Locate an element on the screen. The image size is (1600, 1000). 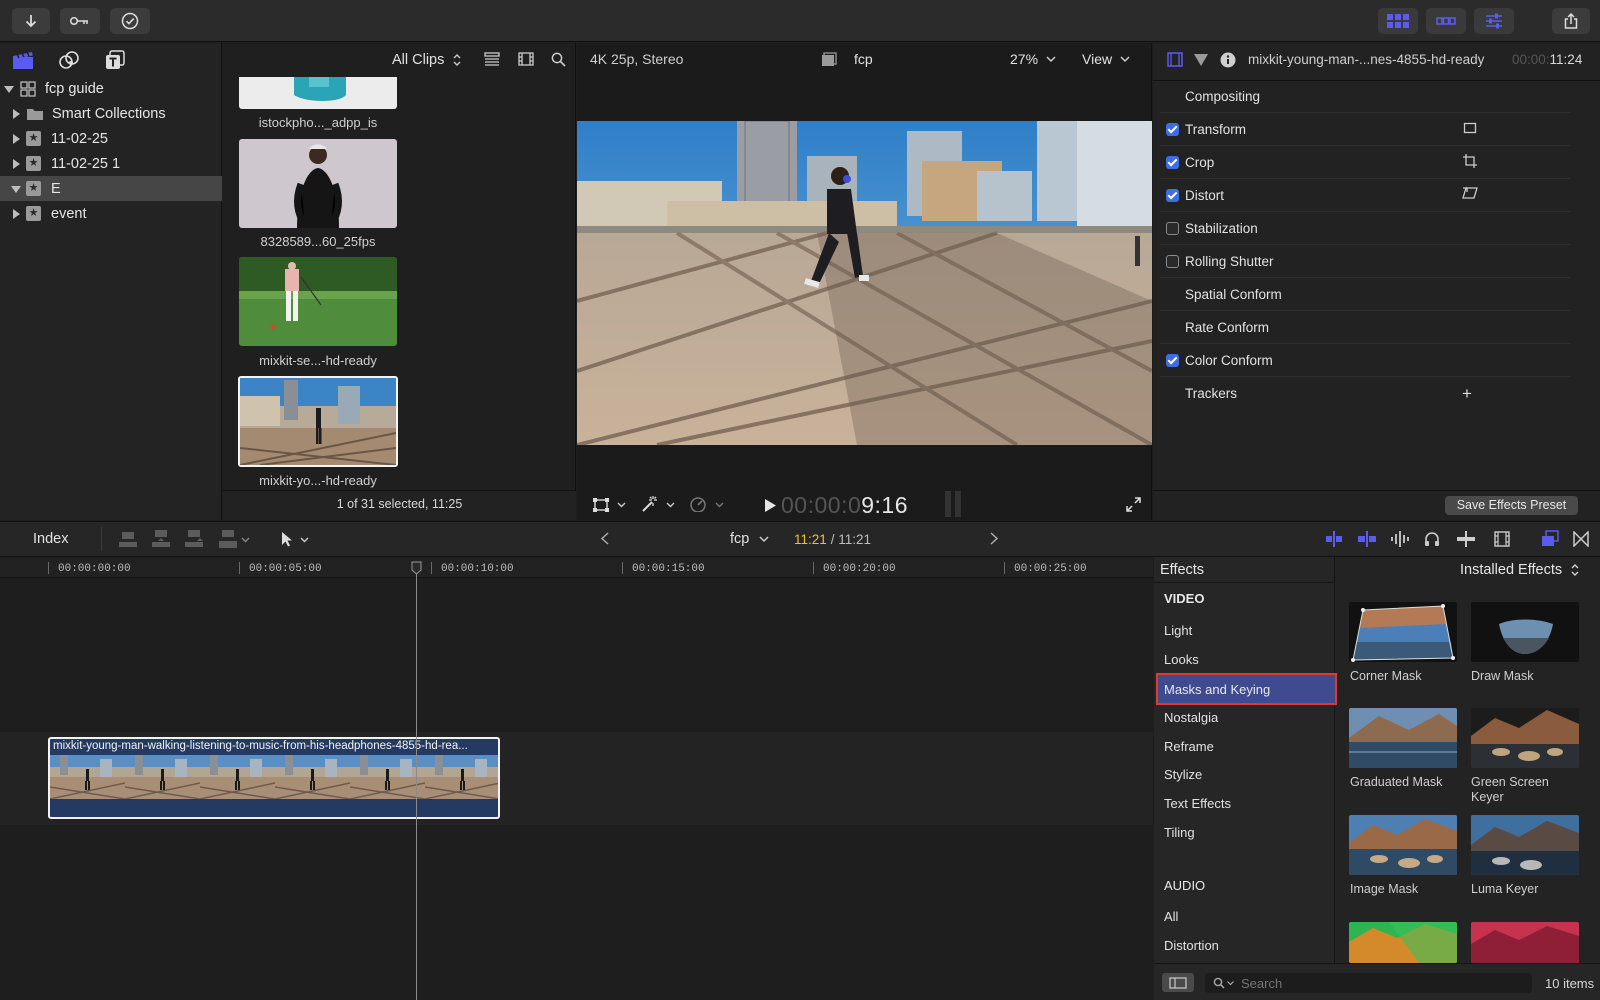
magic-wand-icon is located at coordinates (649, 504).